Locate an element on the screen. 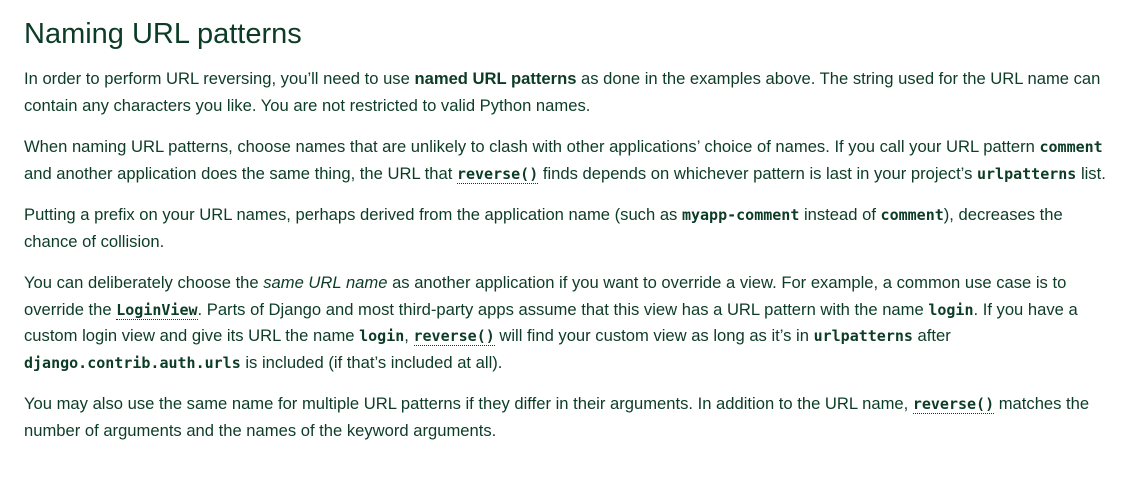 The width and height of the screenshot is (1139, 503). text: after is located at coordinates (931, 335).